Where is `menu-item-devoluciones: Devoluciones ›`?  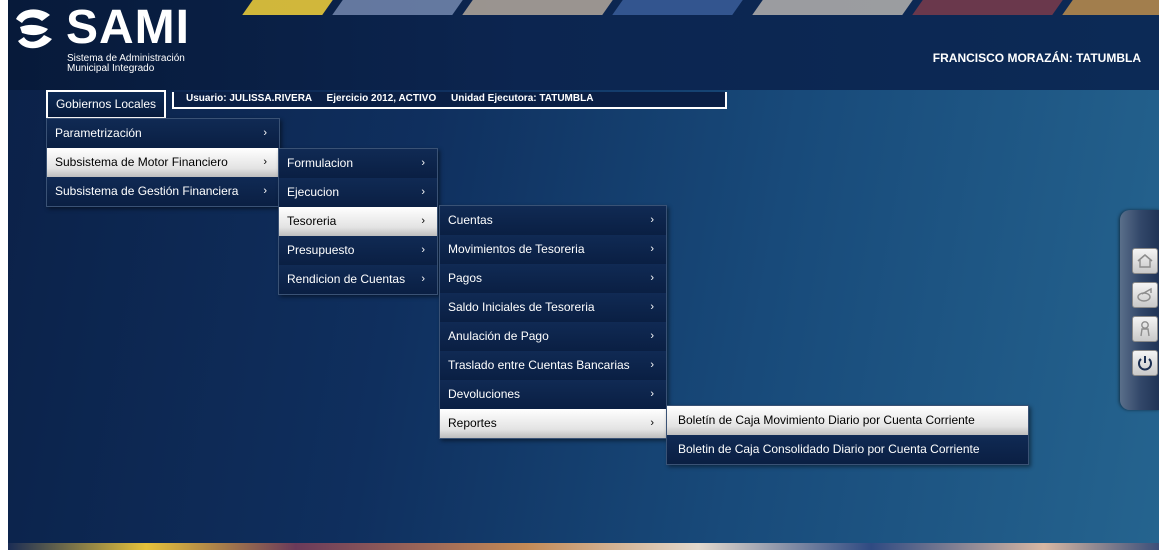
menu-item-devoluciones: Devoluciones › is located at coordinates (553, 394).